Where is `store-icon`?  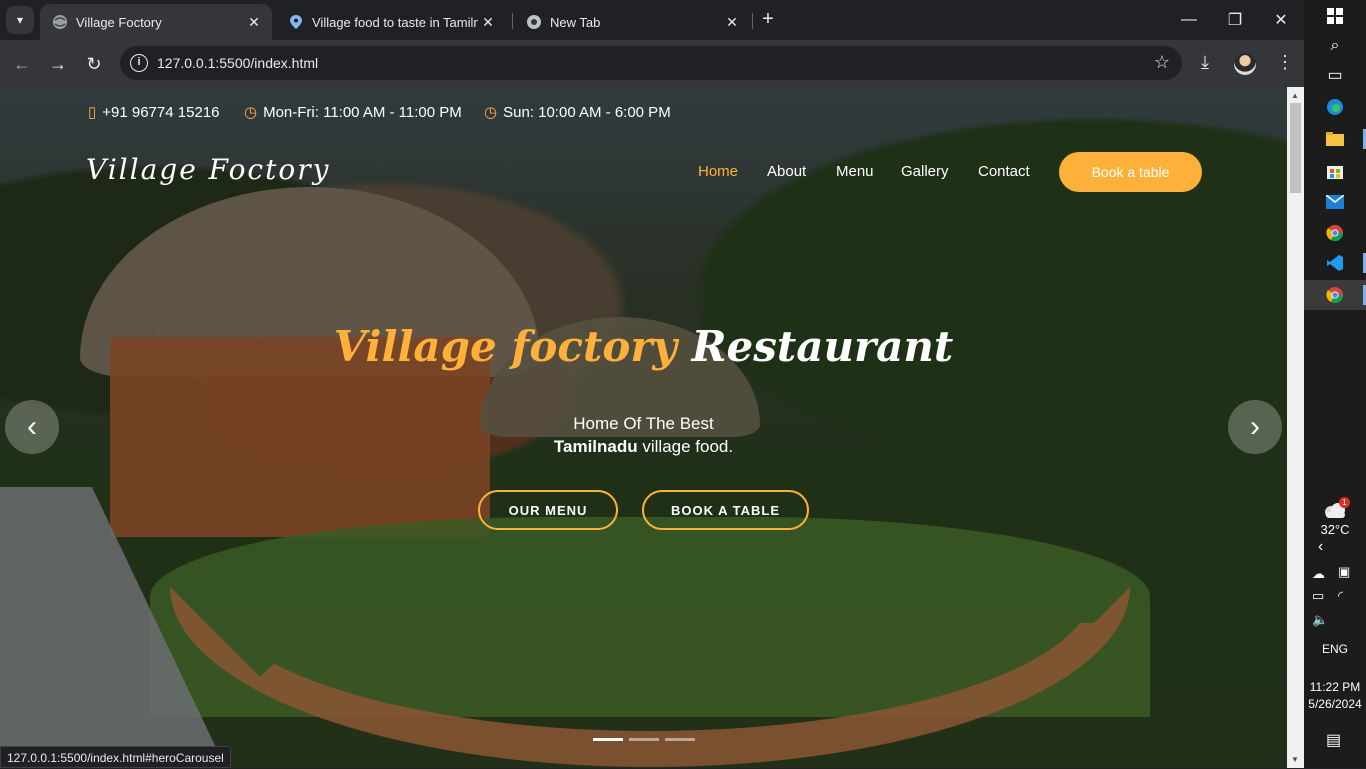 store-icon is located at coordinates (1335, 171).